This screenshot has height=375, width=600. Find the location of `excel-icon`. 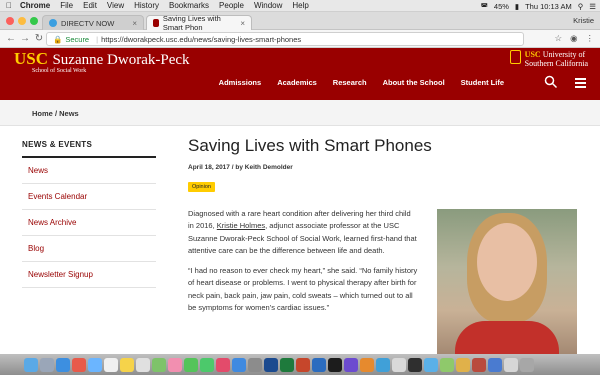

excel-icon is located at coordinates (287, 364).